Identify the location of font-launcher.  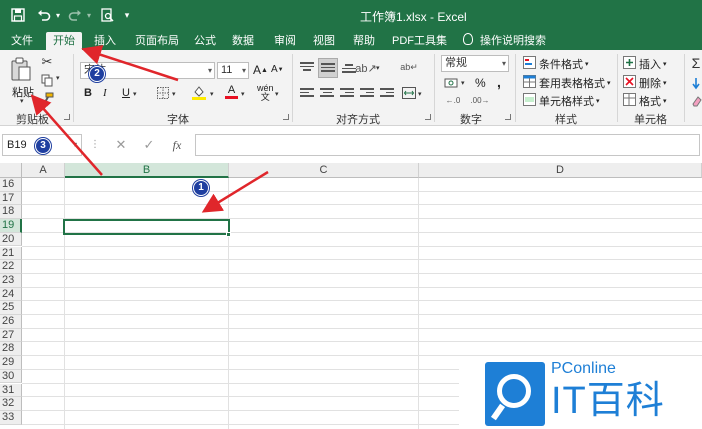
(286, 117).